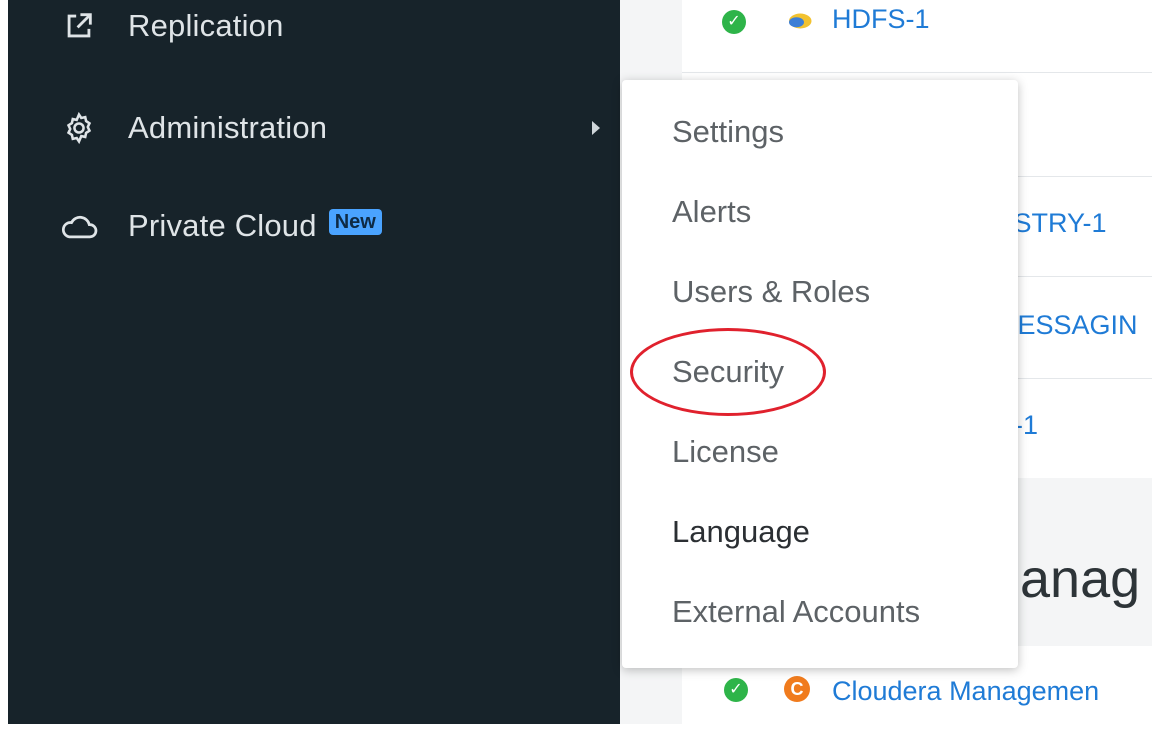 The width and height of the screenshot is (1152, 730). What do you see at coordinates (725, 452) in the screenshot?
I see `menu-item-license: License` at bounding box center [725, 452].